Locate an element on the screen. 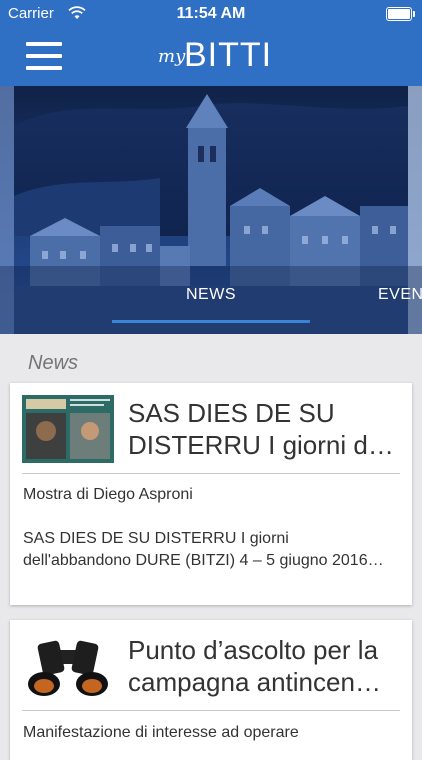  news-subtitle: Manifestazione di interesse ad operare is located at coordinates (161, 732).